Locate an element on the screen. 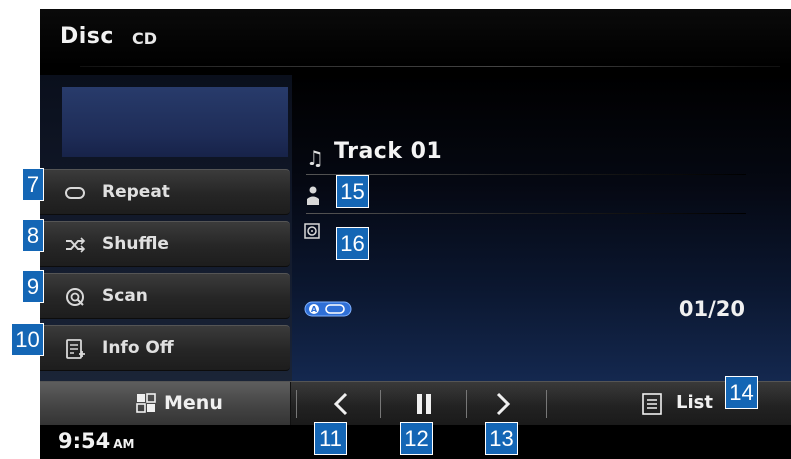 The width and height of the screenshot is (791, 459). clock-time: 9:54 is located at coordinates (84, 441).